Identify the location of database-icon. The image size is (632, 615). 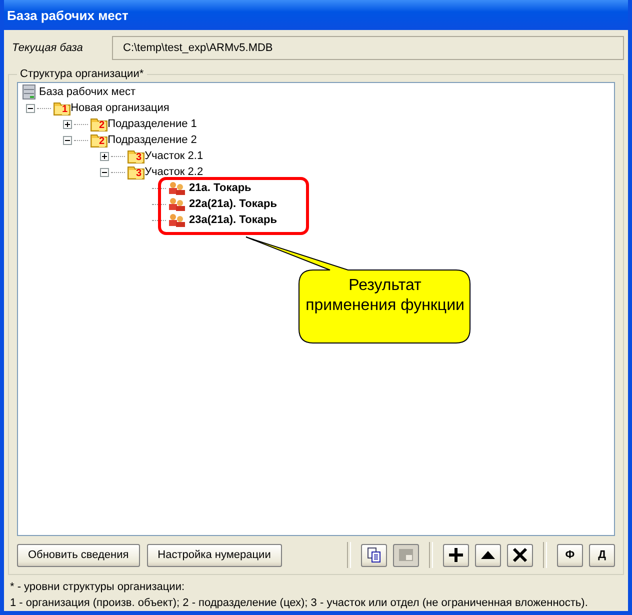
(29, 92).